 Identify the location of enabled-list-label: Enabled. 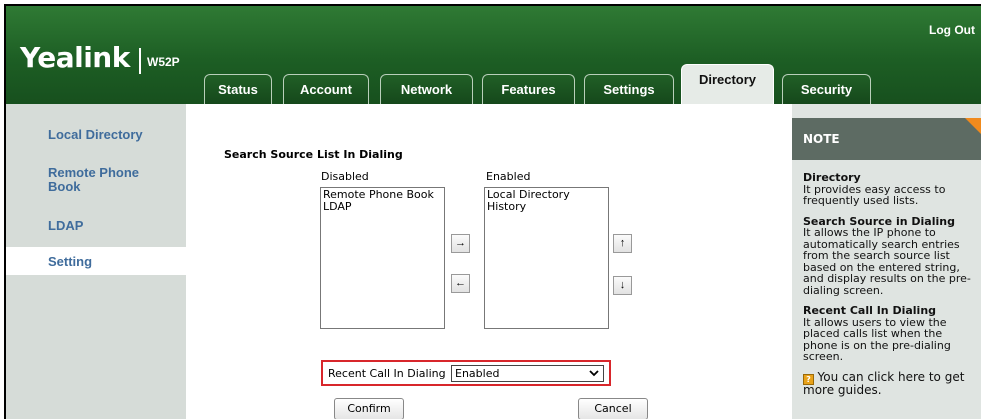
(508, 176).